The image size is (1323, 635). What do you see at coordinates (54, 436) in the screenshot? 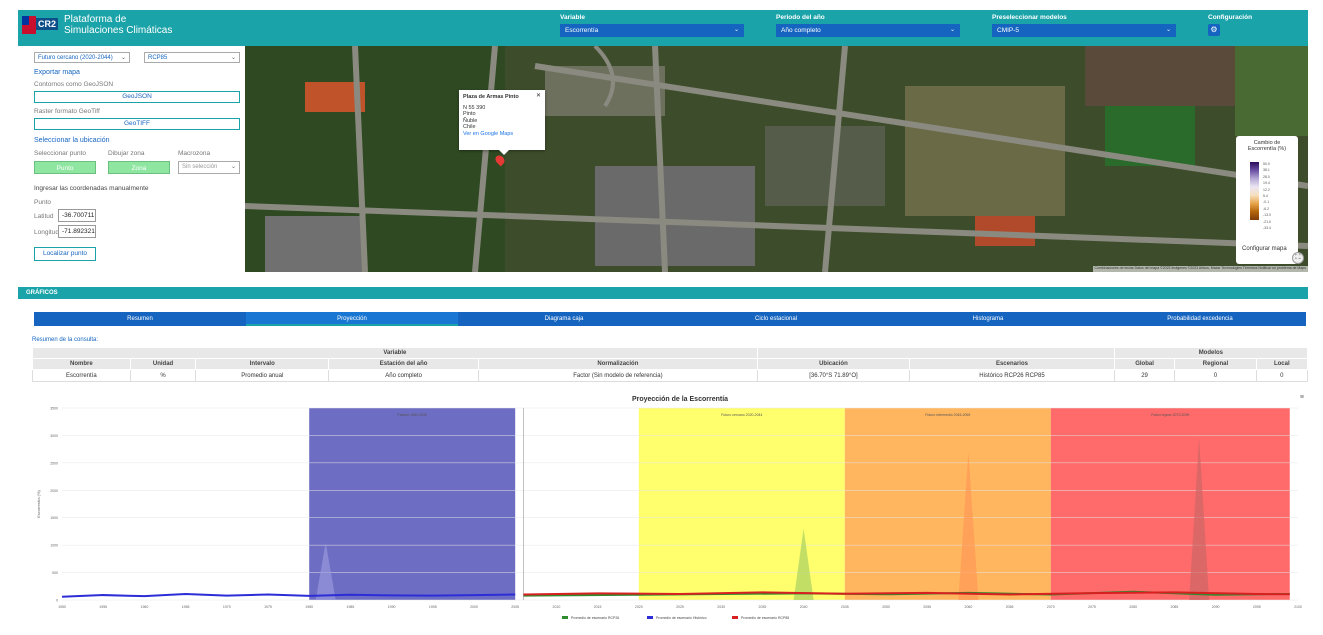
I see `y-tick-label: 3000` at bounding box center [54, 436].